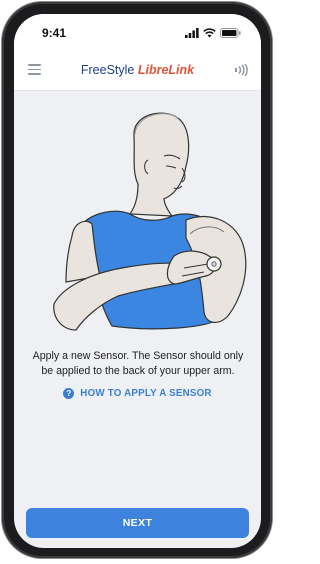 This screenshot has height=564, width=320. I want to click on nfc-scan-icon, so click(242, 70).